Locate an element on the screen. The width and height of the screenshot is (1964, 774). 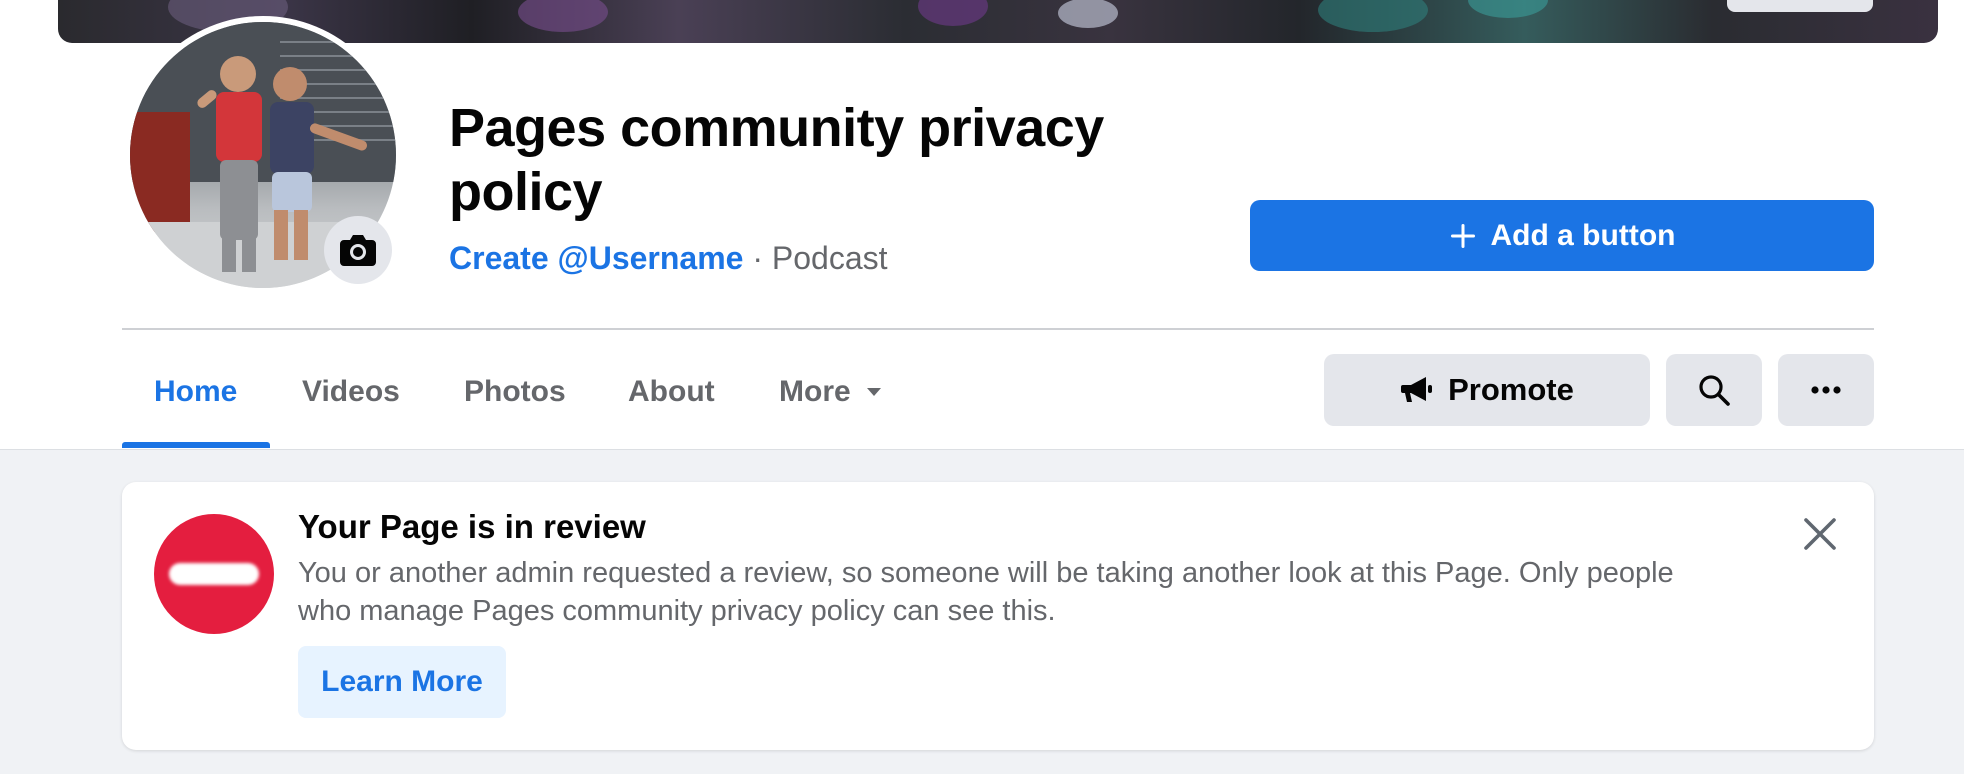
promote-button: Promote is located at coordinates (1487, 390).